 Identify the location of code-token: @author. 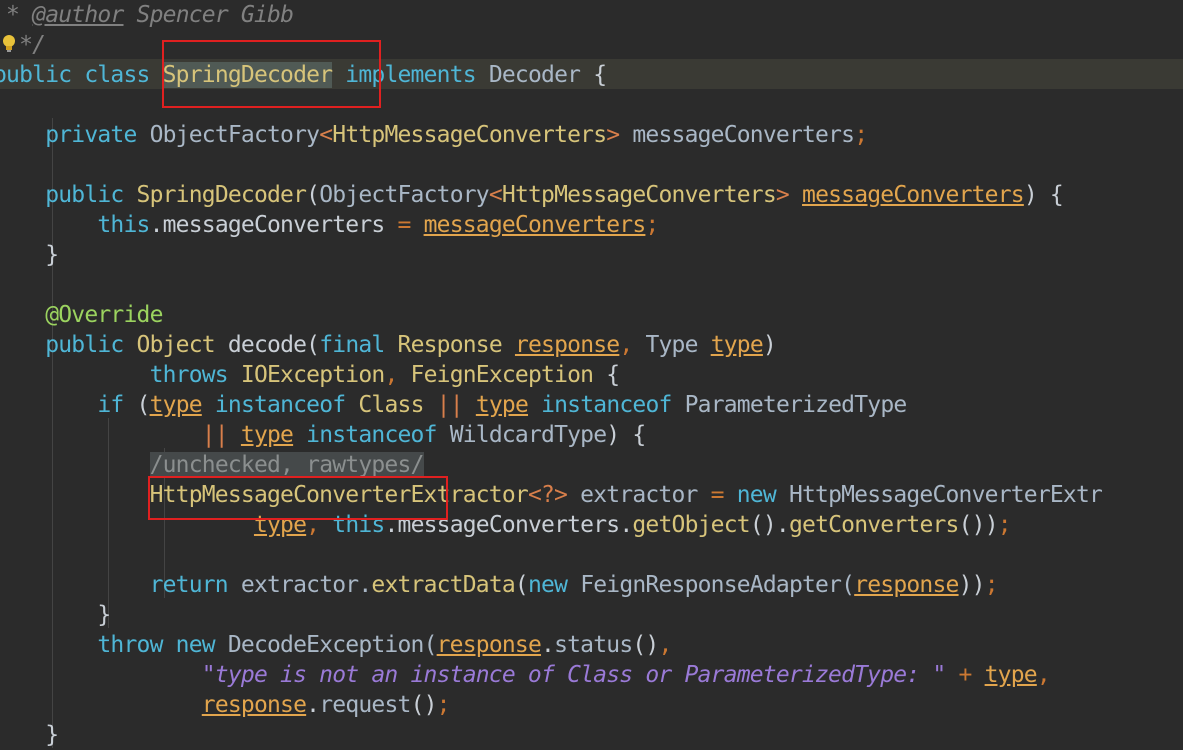
(78, 15).